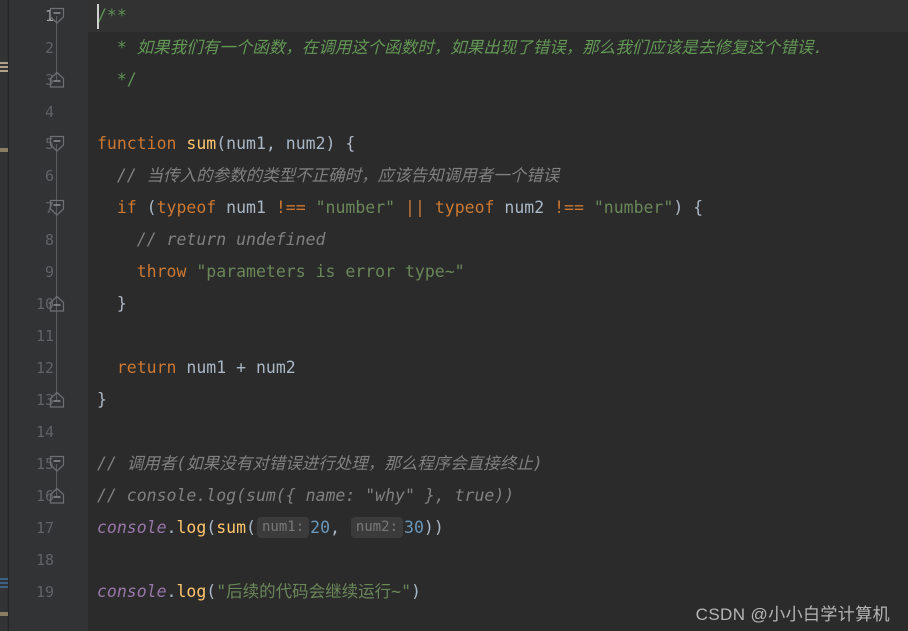 Image resolution: width=908 pixels, height=631 pixels. Describe the element at coordinates (34, 336) in the screenshot. I see `line-number-11: 11` at that location.